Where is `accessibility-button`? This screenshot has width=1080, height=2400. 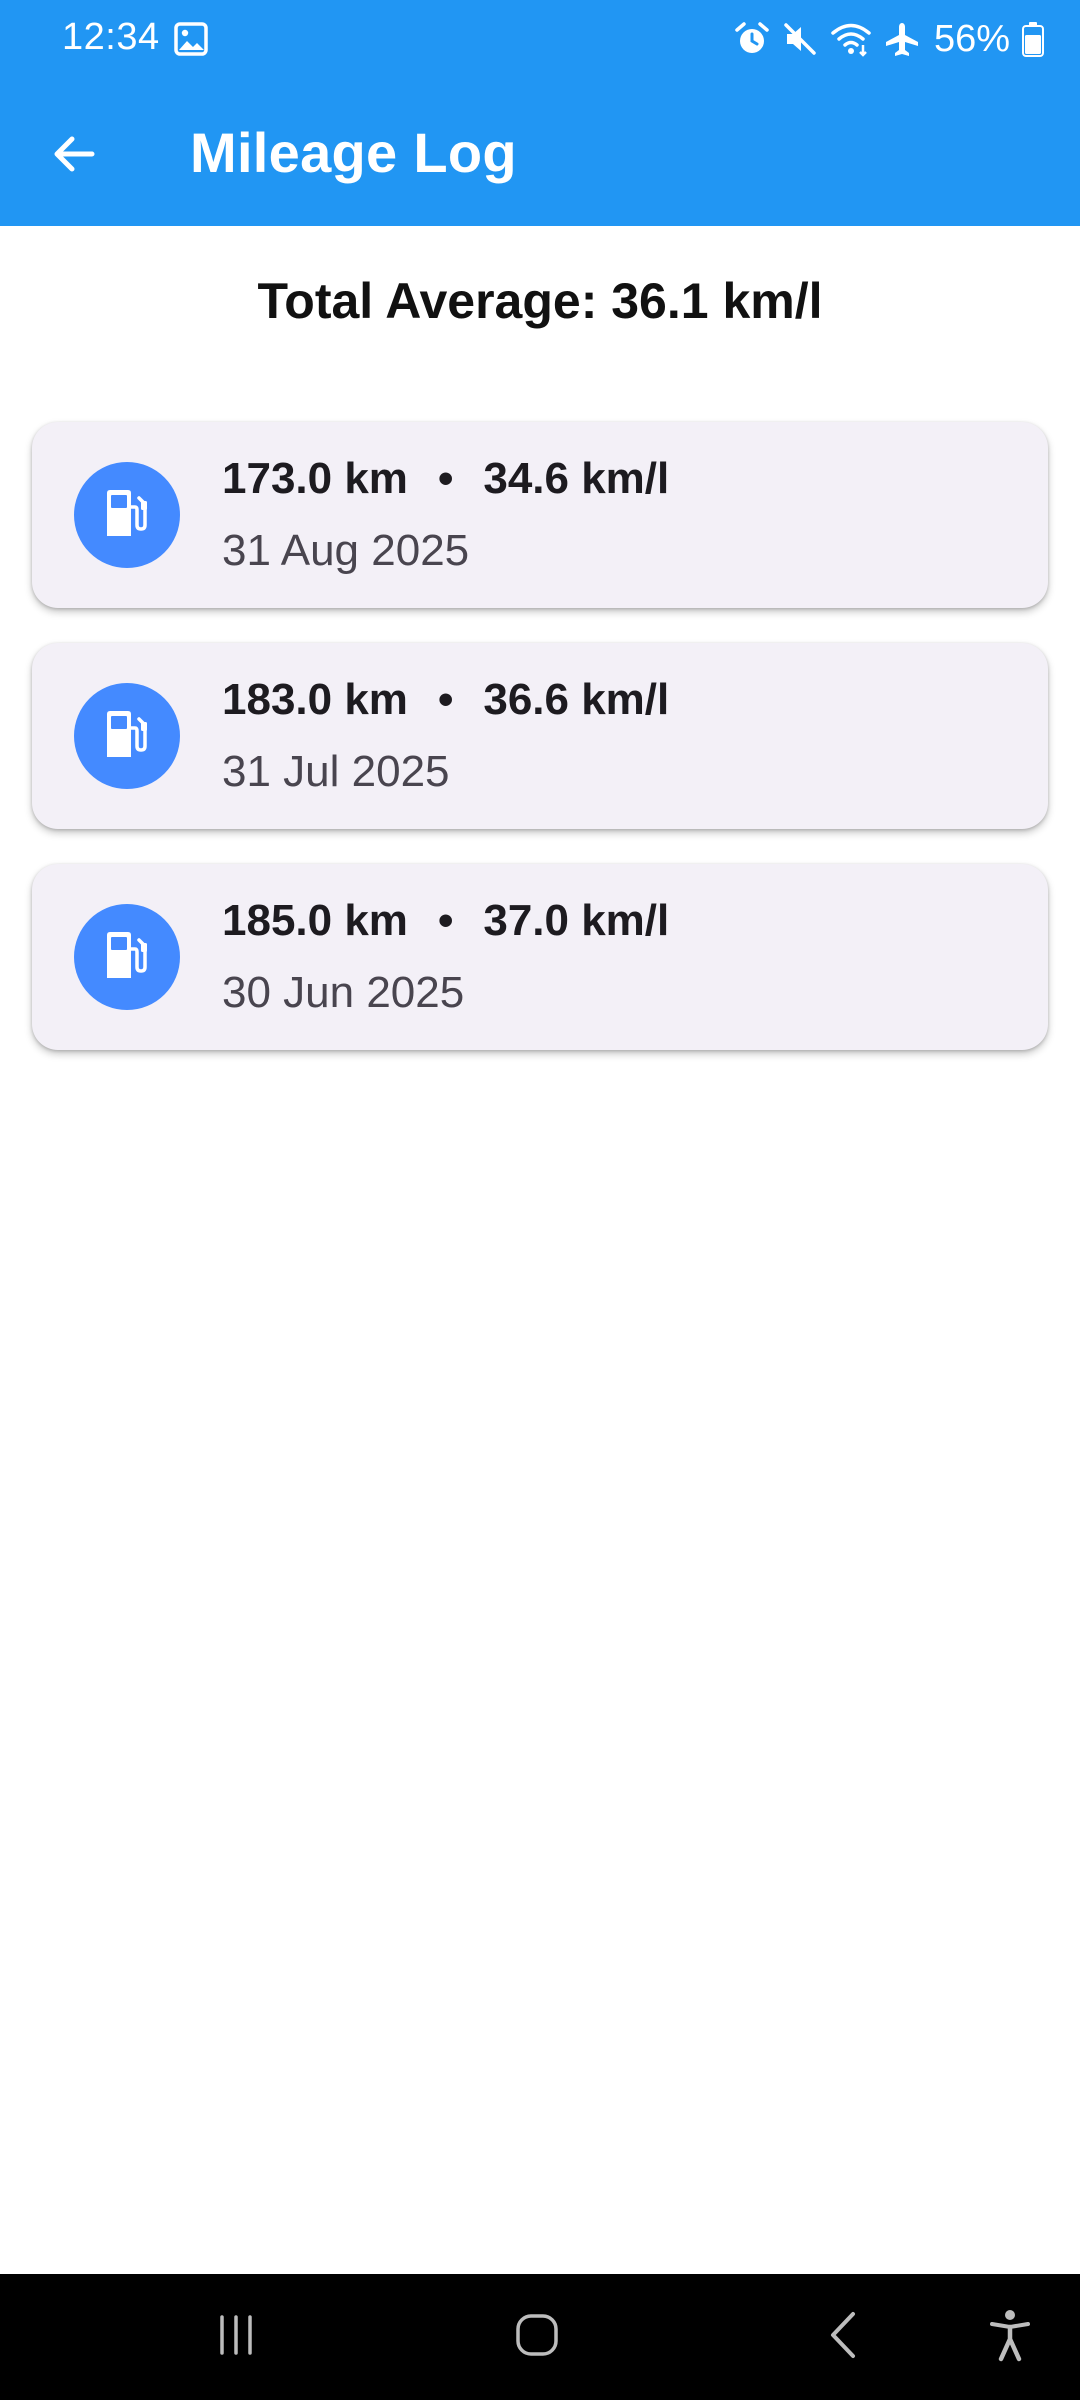
accessibility-button is located at coordinates (1010, 2337).